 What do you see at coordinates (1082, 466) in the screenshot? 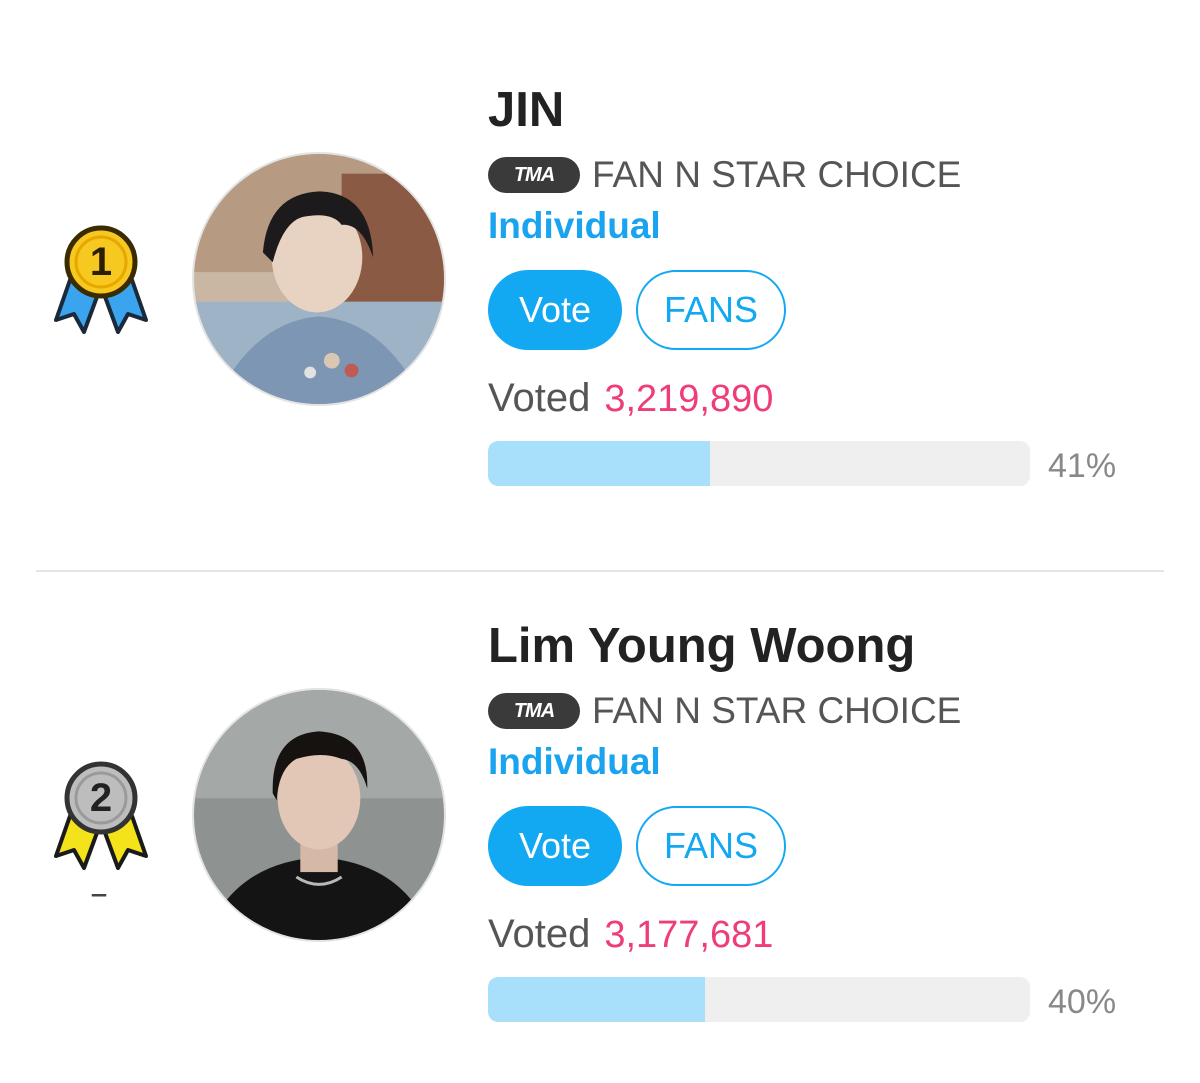
I see `vote-percentage: 41%` at bounding box center [1082, 466].